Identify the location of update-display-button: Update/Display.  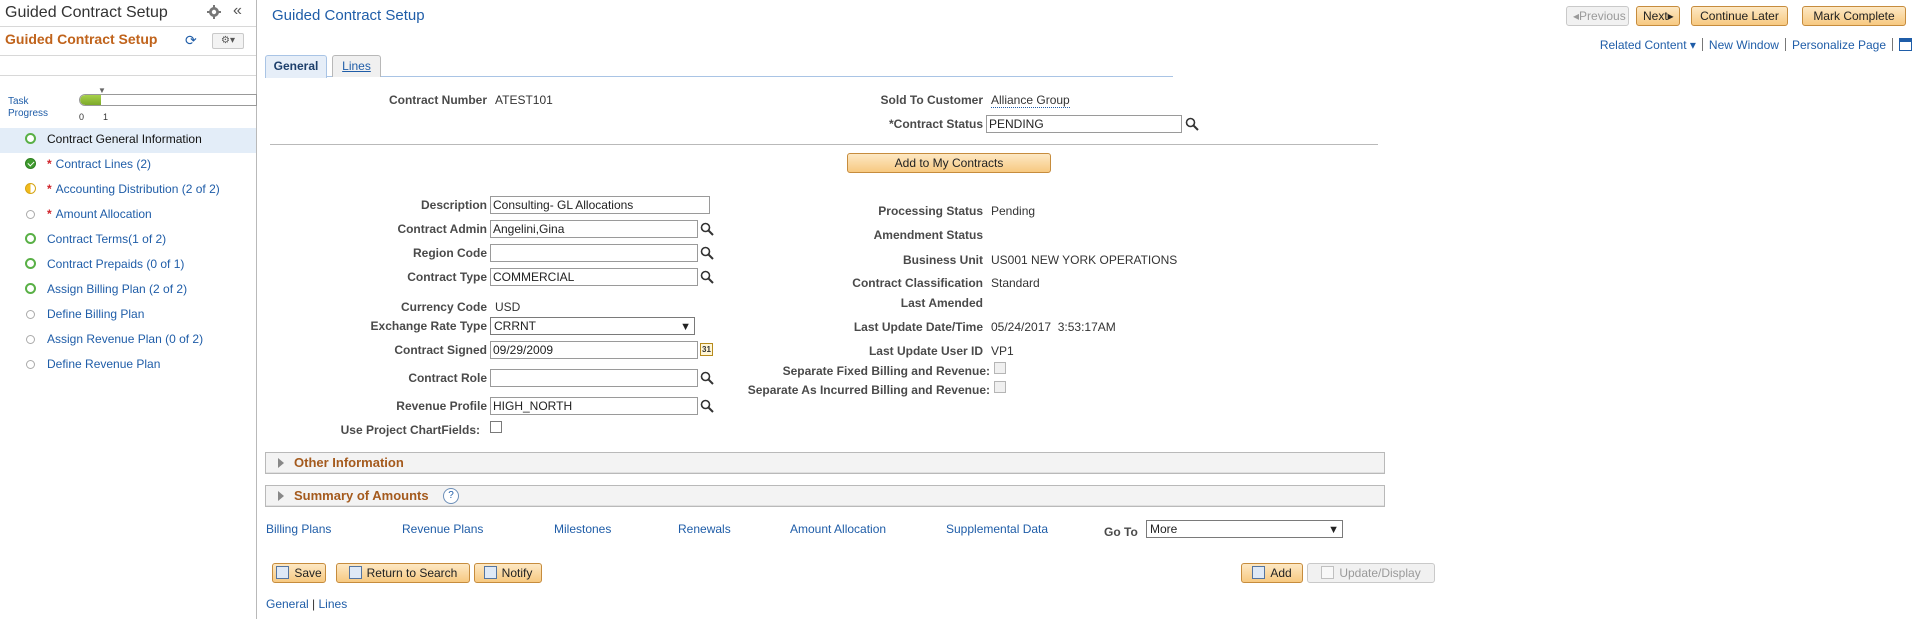
(1371, 573).